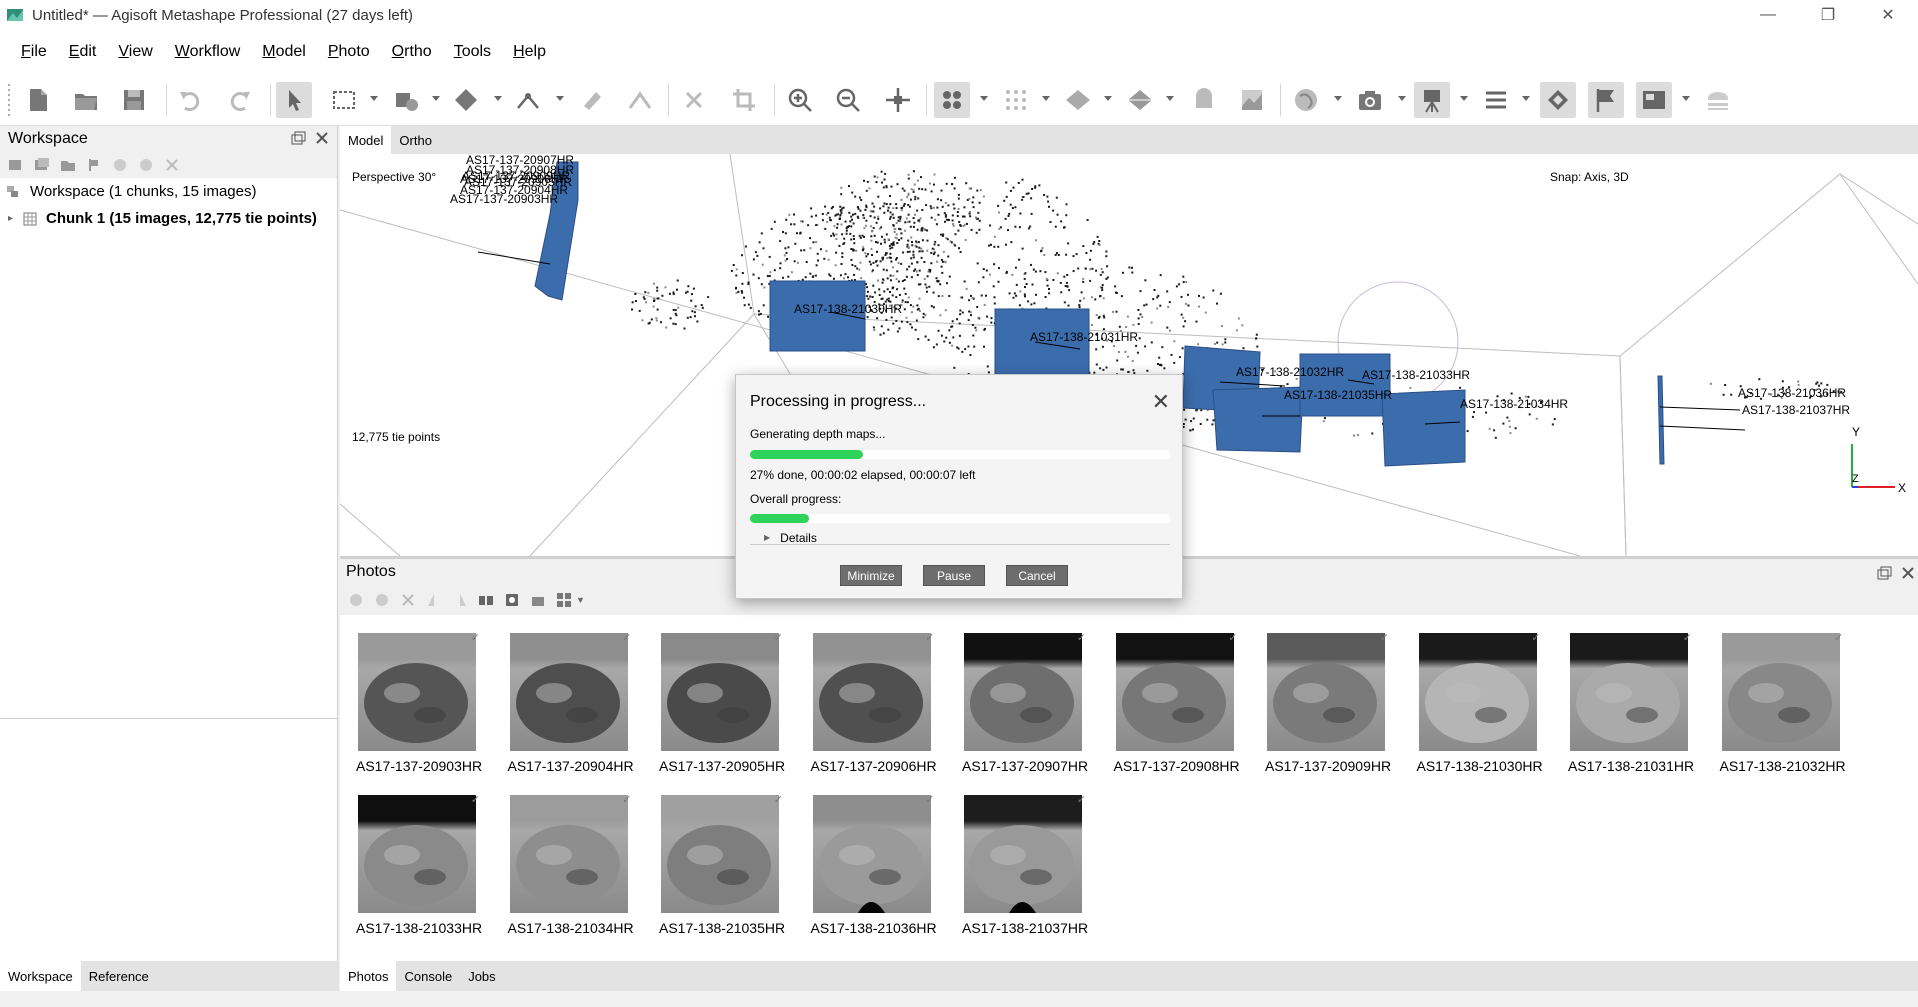  Describe the element at coordinates (580, 600) in the screenshot. I see `view-mode-chevron-icon: ▼` at that location.